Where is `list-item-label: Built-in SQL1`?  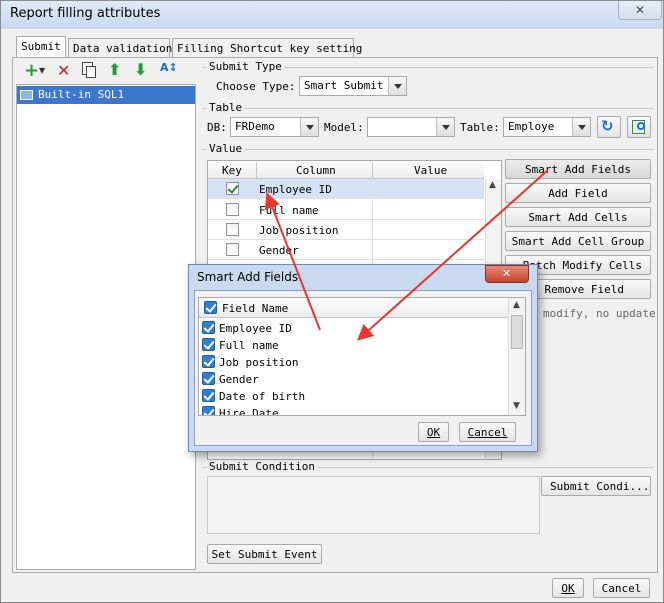
list-item-label: Built-in SQL1 is located at coordinates (81, 94).